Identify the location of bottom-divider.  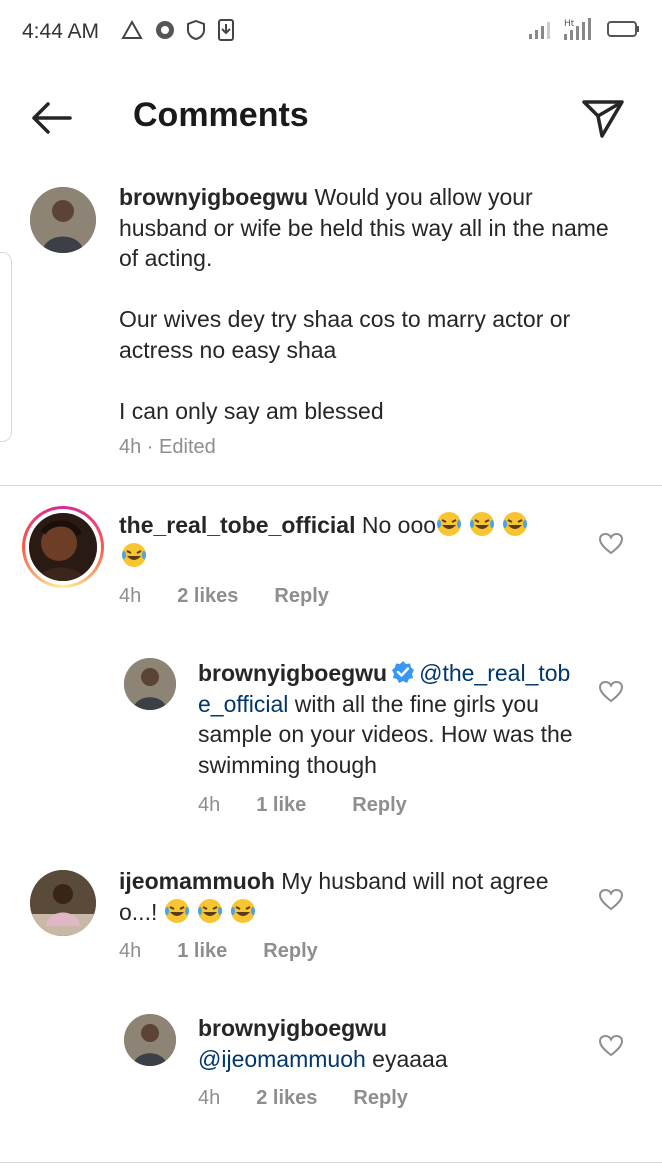
(331, 1162).